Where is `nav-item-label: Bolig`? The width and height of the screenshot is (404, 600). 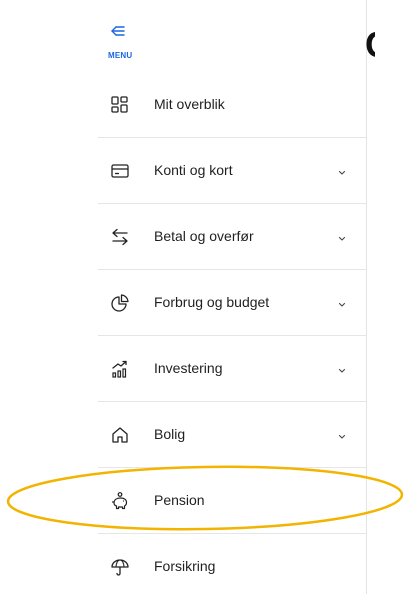 nav-item-label: Bolig is located at coordinates (170, 434).